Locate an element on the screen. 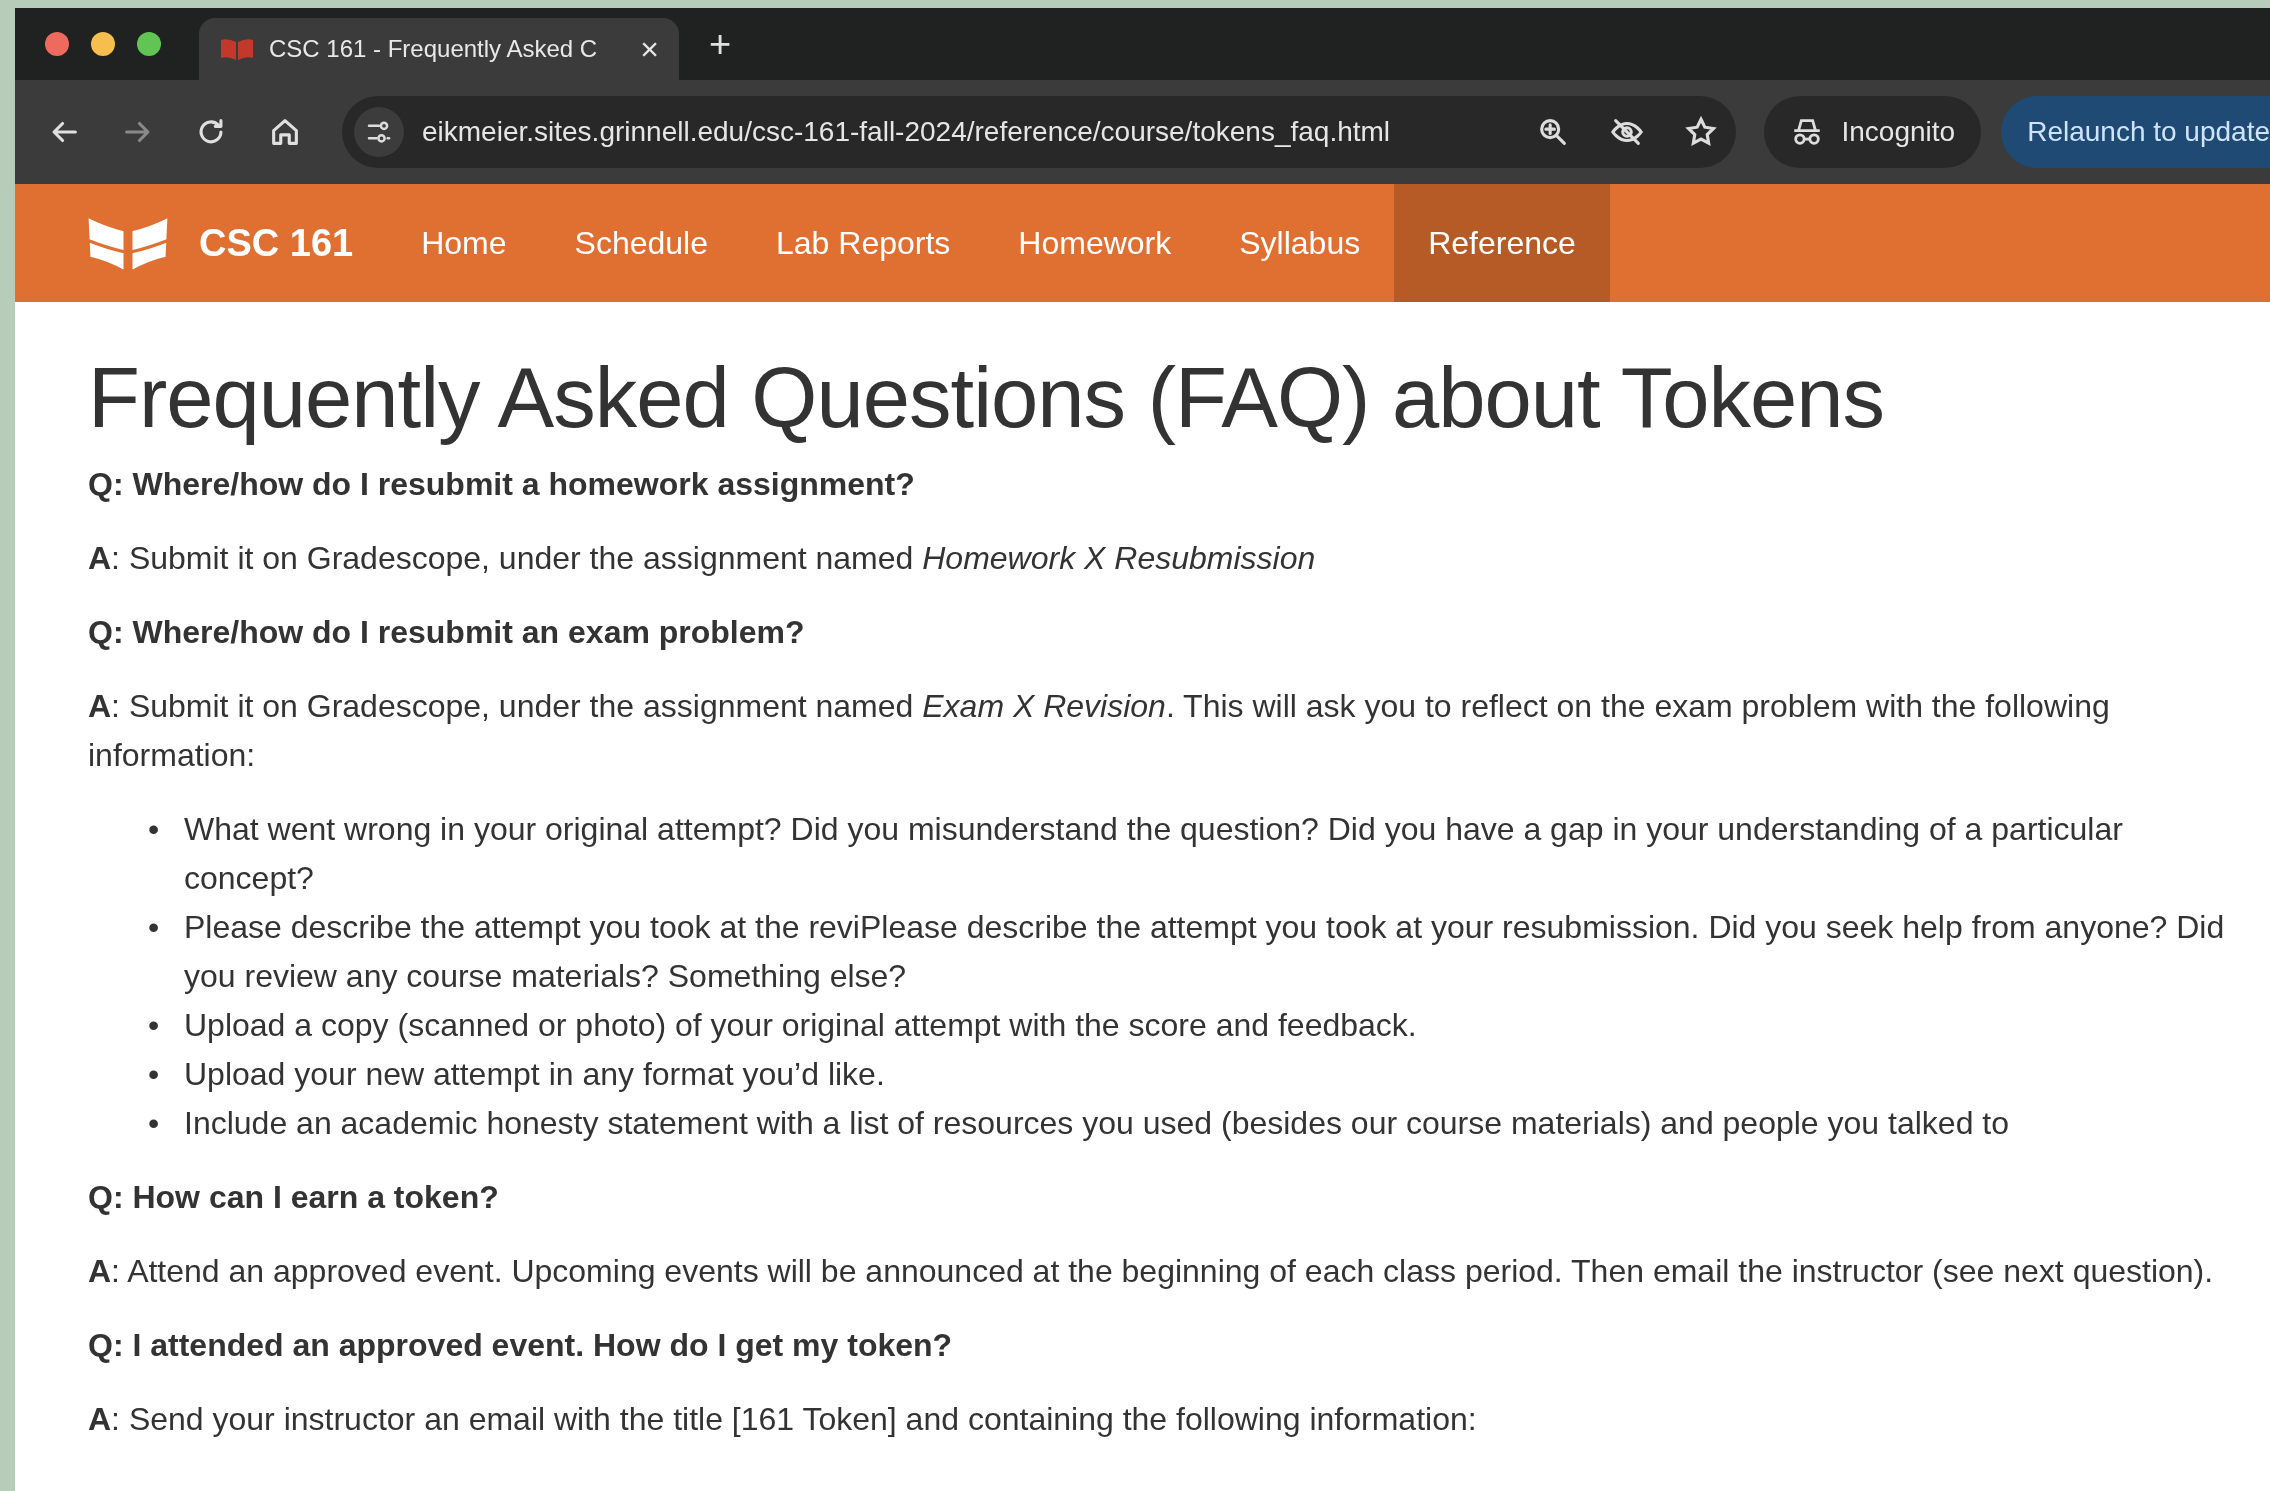 This screenshot has height=1491, width=2270. nav-link: Home is located at coordinates (464, 243).